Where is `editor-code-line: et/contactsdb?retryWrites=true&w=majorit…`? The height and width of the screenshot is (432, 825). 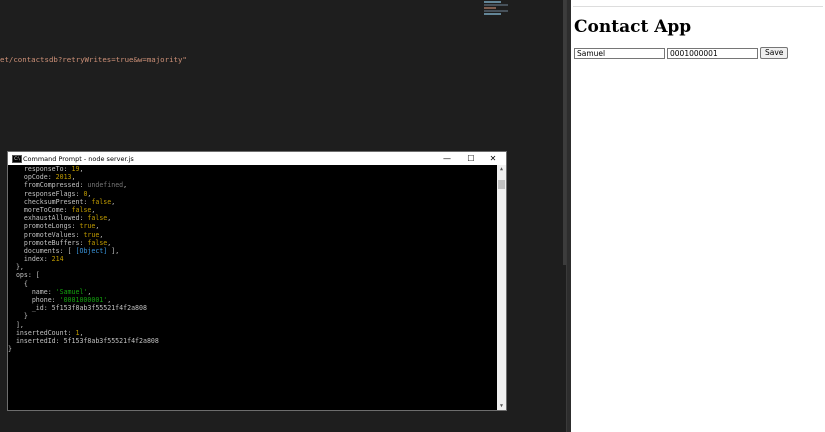 editor-code-line: et/contactsdb?retryWrites=true&w=majorit… is located at coordinates (93, 59).